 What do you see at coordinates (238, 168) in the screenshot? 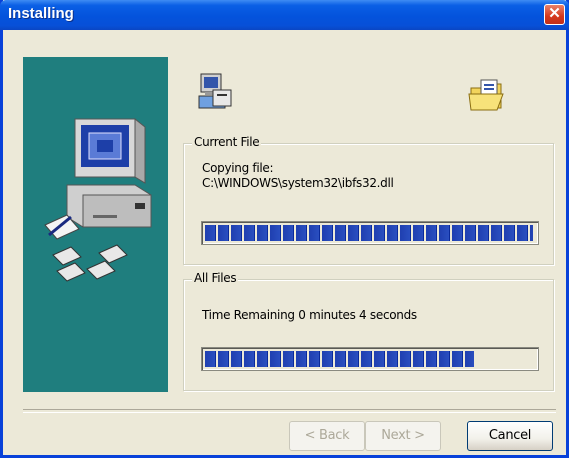
I see `copying-file-text: Copying file:` at bounding box center [238, 168].